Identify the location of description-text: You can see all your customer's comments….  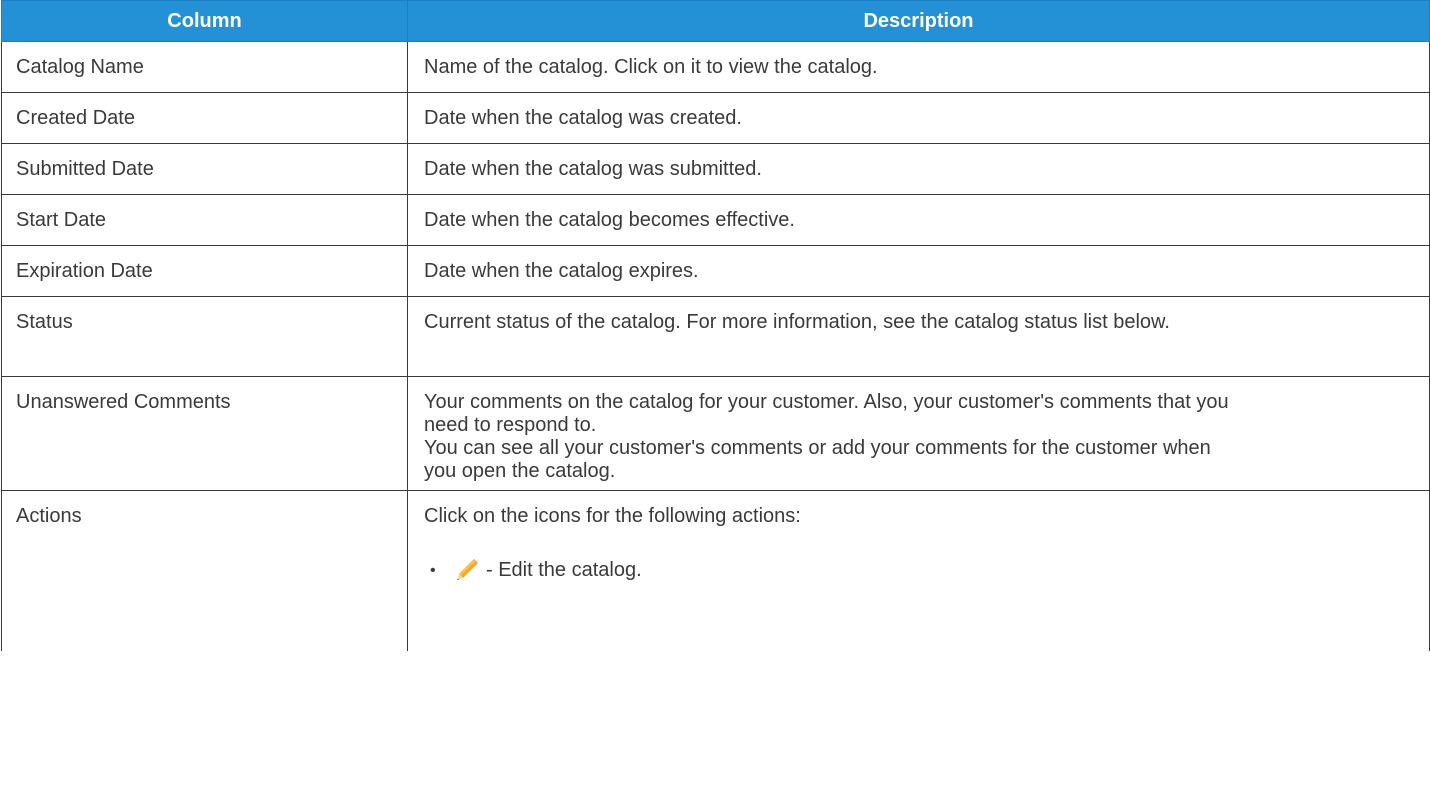
(817, 459).